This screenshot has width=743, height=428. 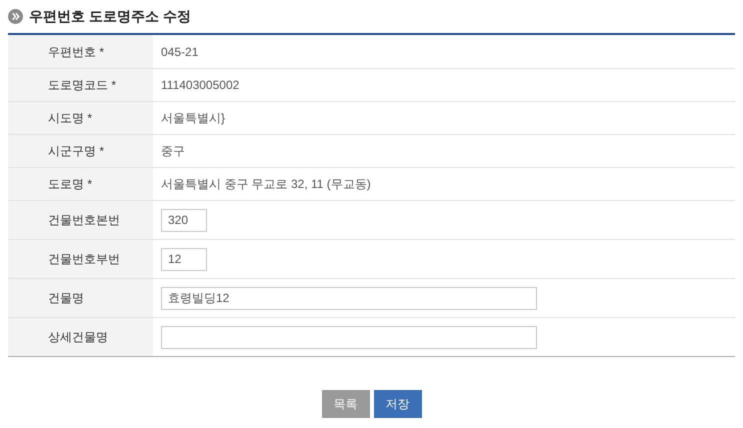 What do you see at coordinates (193, 118) in the screenshot?
I see `field-value: 서울특별시}` at bounding box center [193, 118].